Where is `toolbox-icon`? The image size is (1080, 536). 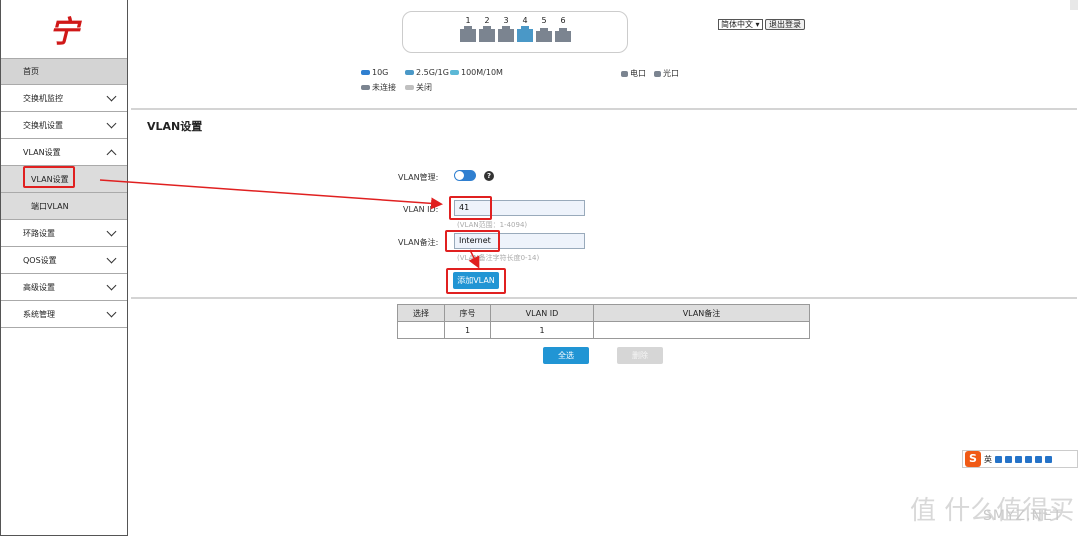 toolbox-icon is located at coordinates (1048, 459).